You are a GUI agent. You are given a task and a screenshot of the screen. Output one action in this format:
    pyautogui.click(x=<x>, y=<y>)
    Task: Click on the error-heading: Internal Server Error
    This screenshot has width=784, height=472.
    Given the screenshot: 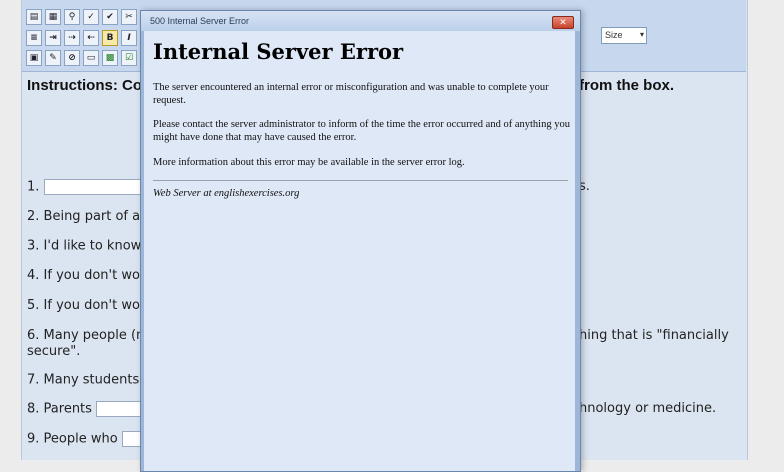 What is the action you would take?
    pyautogui.click(x=278, y=51)
    